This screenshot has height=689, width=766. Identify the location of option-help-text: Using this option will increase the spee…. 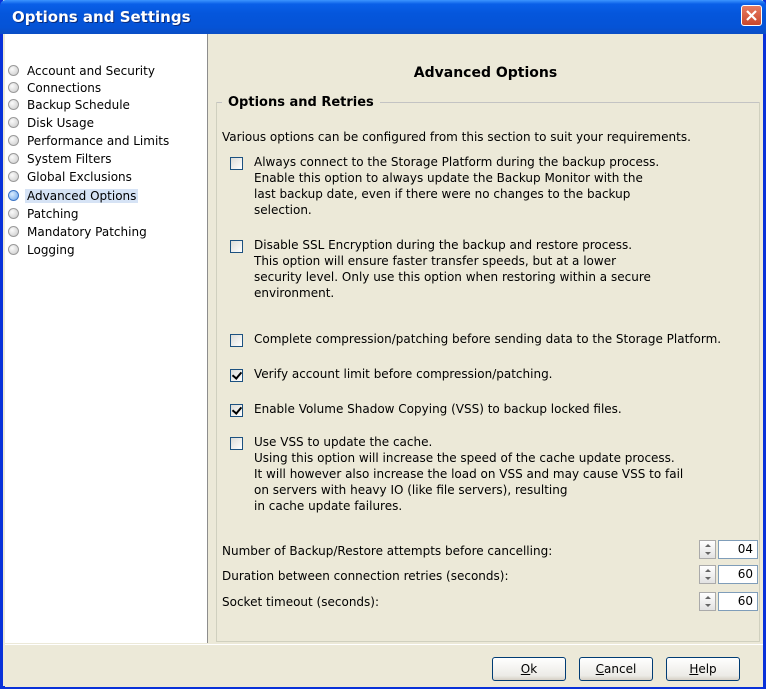
(469, 482).